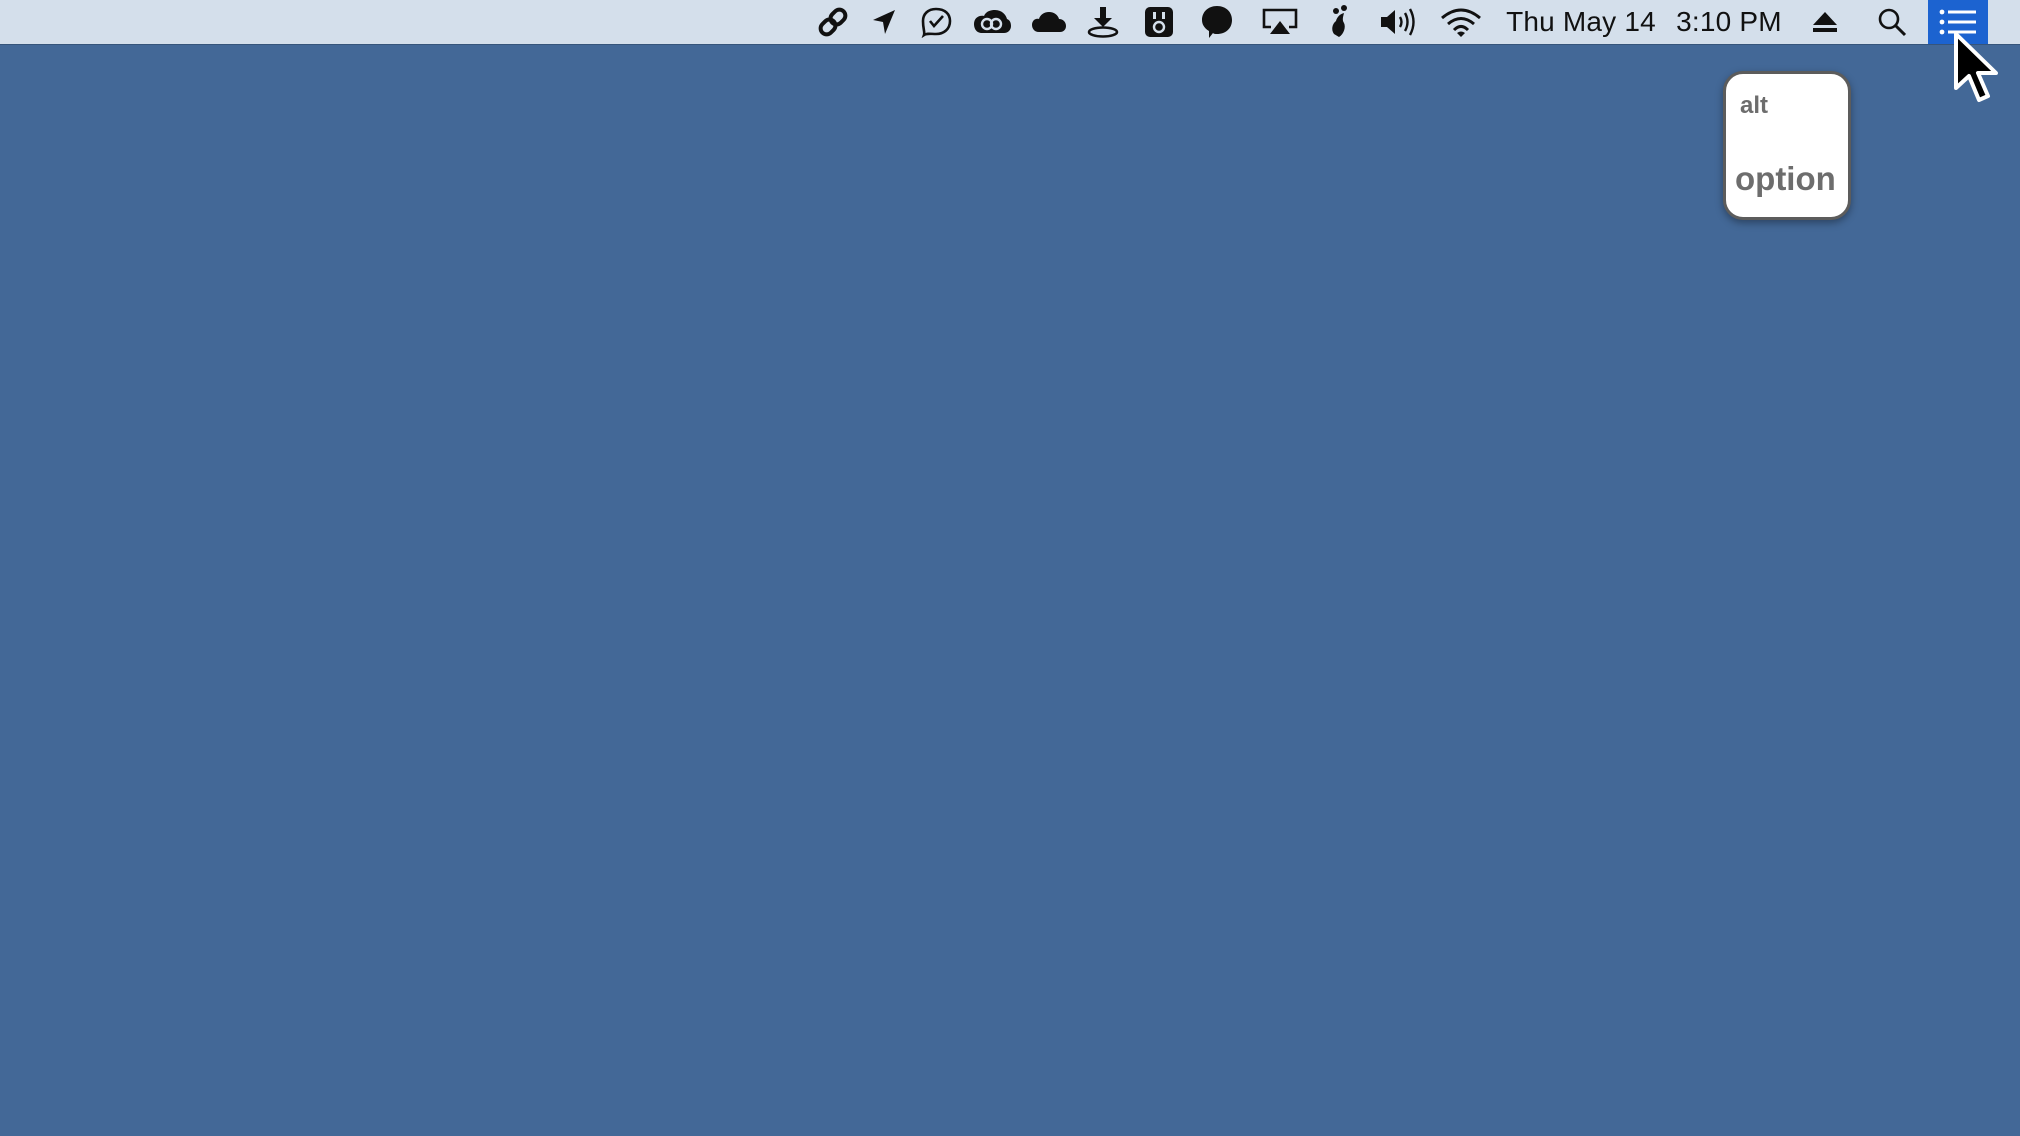 This screenshot has height=1136, width=2020. I want to click on location-arrow-icon, so click(884, 22).